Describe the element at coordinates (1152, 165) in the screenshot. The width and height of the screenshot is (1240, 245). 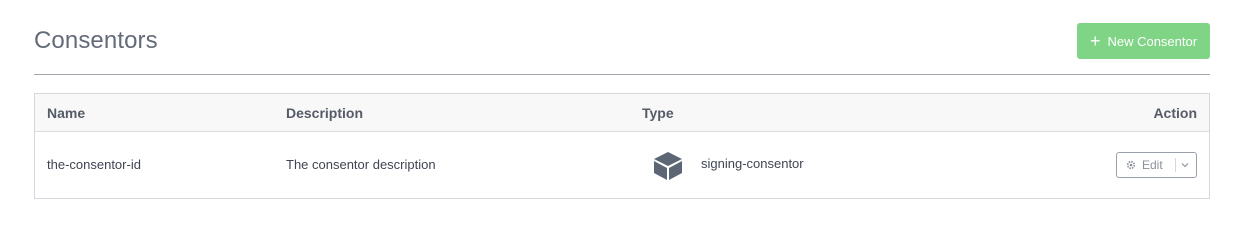
I see `edit-label: Edit` at that location.